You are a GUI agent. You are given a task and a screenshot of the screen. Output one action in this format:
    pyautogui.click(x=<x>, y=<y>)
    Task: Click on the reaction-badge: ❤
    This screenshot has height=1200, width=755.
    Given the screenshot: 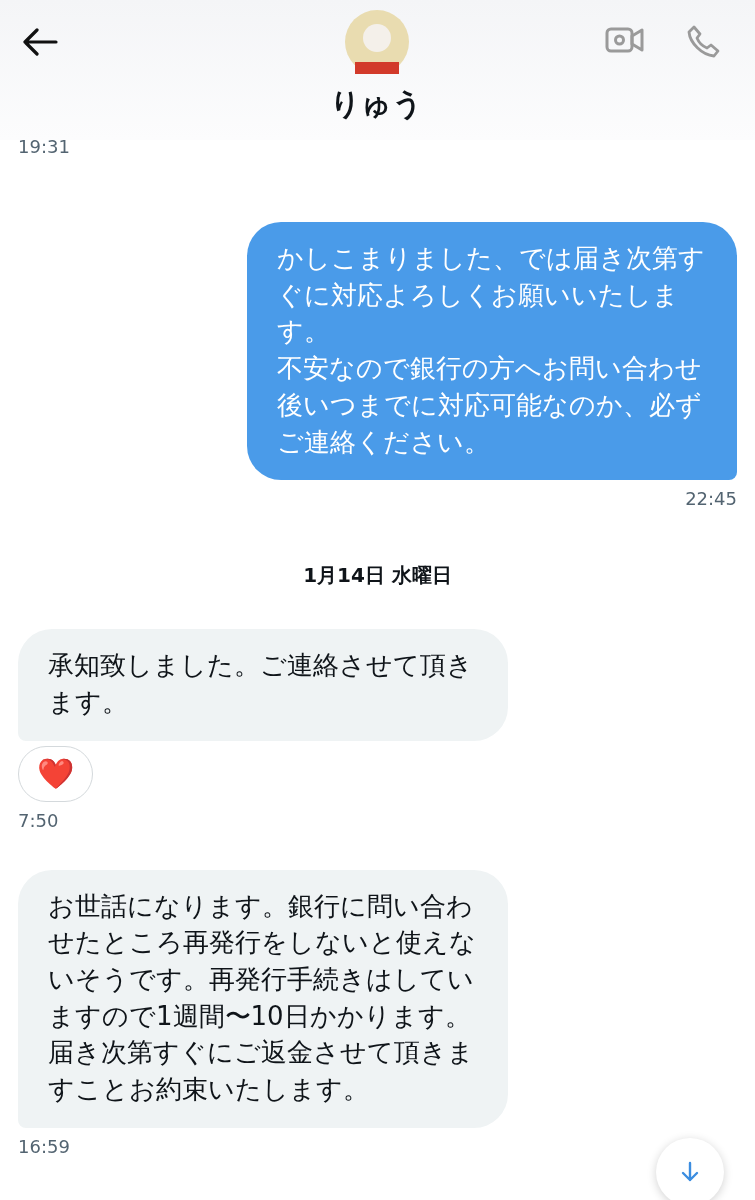 What is the action you would take?
    pyautogui.click(x=55, y=773)
    